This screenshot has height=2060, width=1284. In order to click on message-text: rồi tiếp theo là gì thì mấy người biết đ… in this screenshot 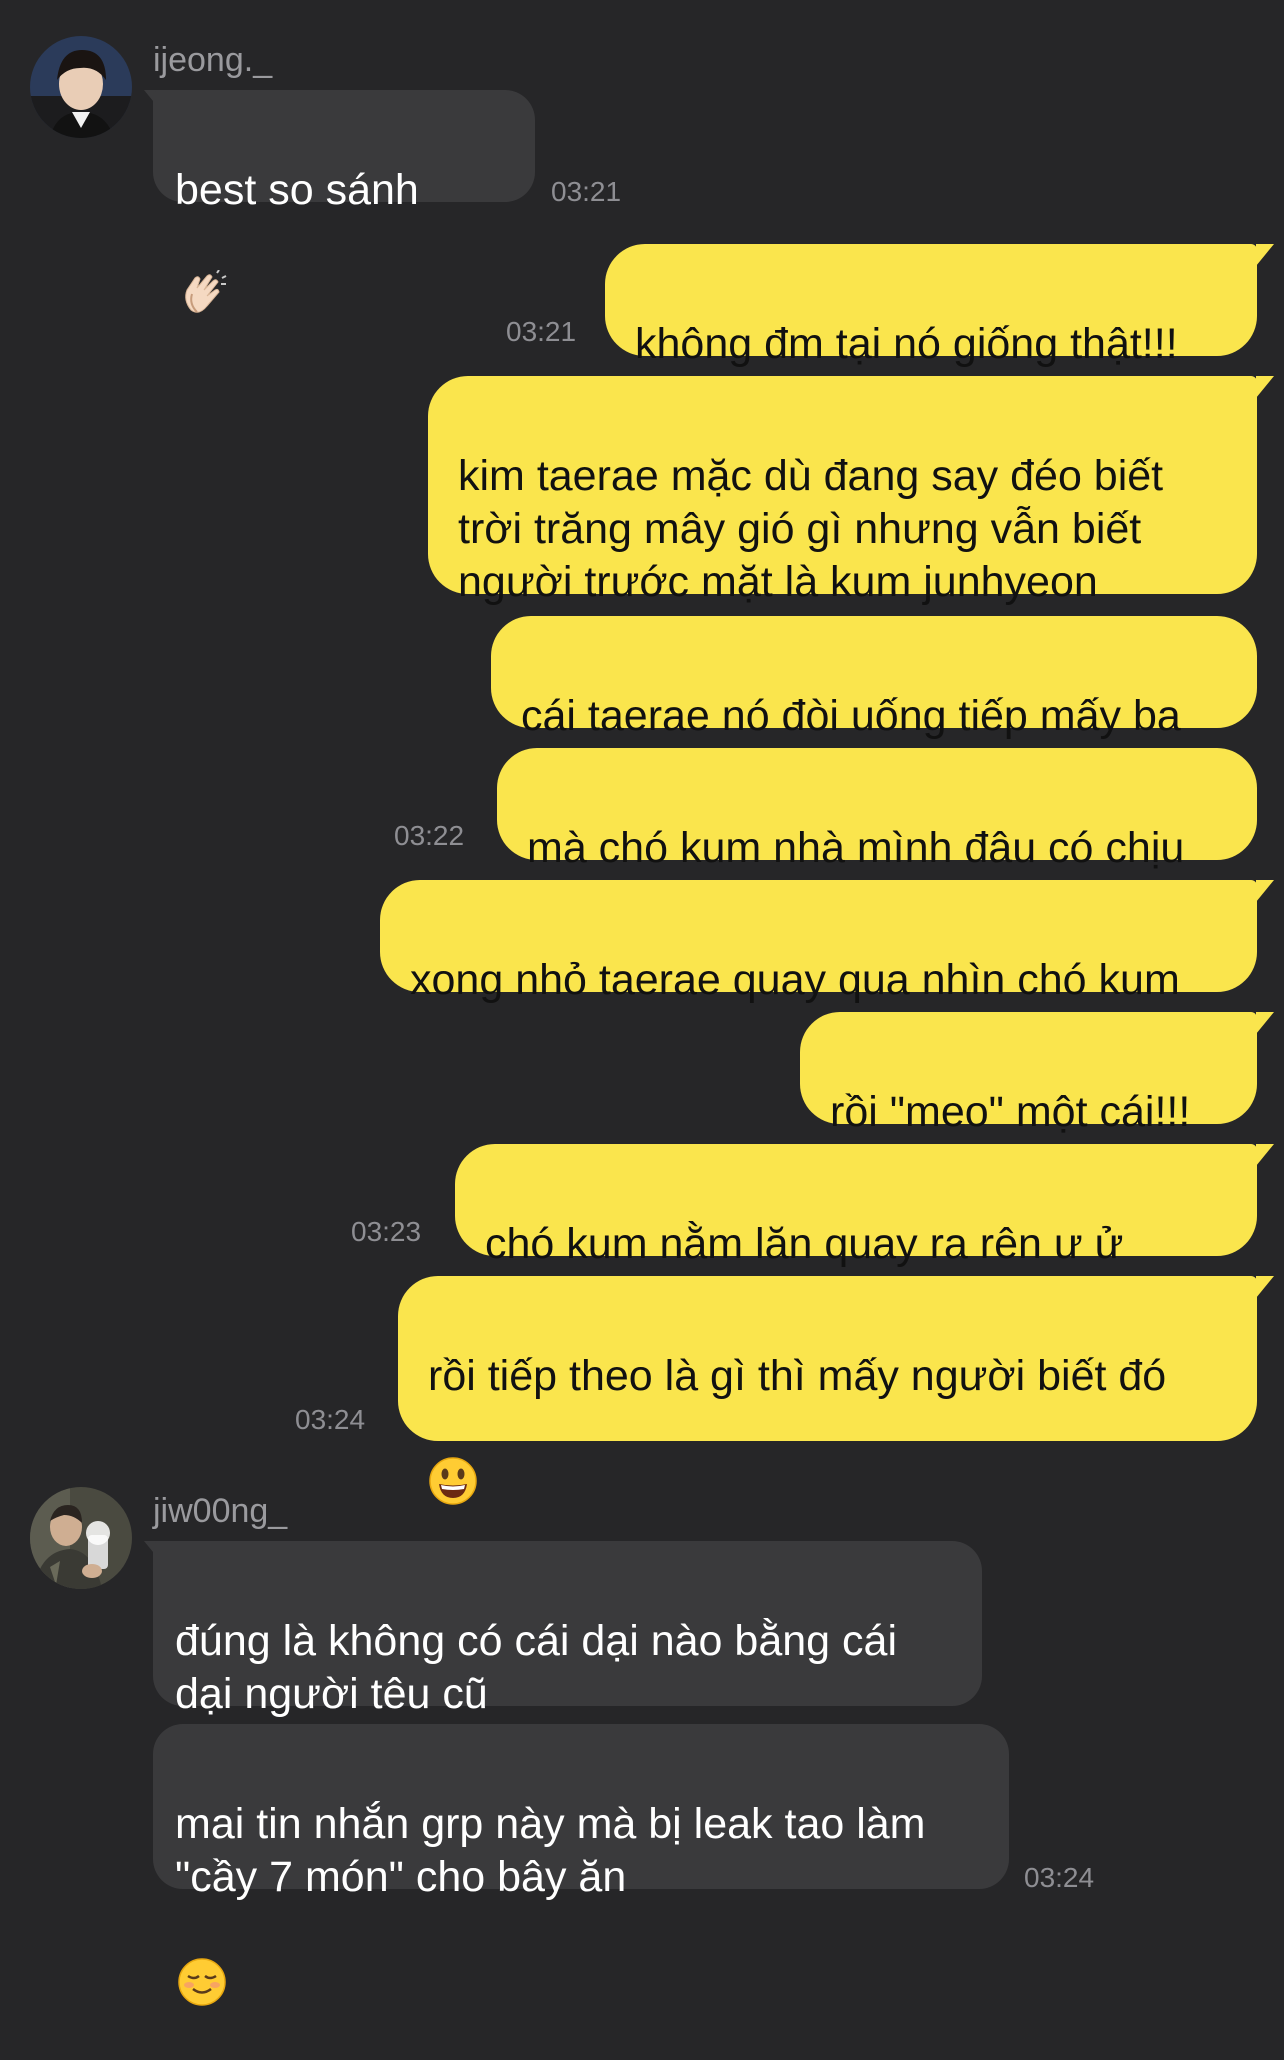, I will do `click(797, 1376)`.